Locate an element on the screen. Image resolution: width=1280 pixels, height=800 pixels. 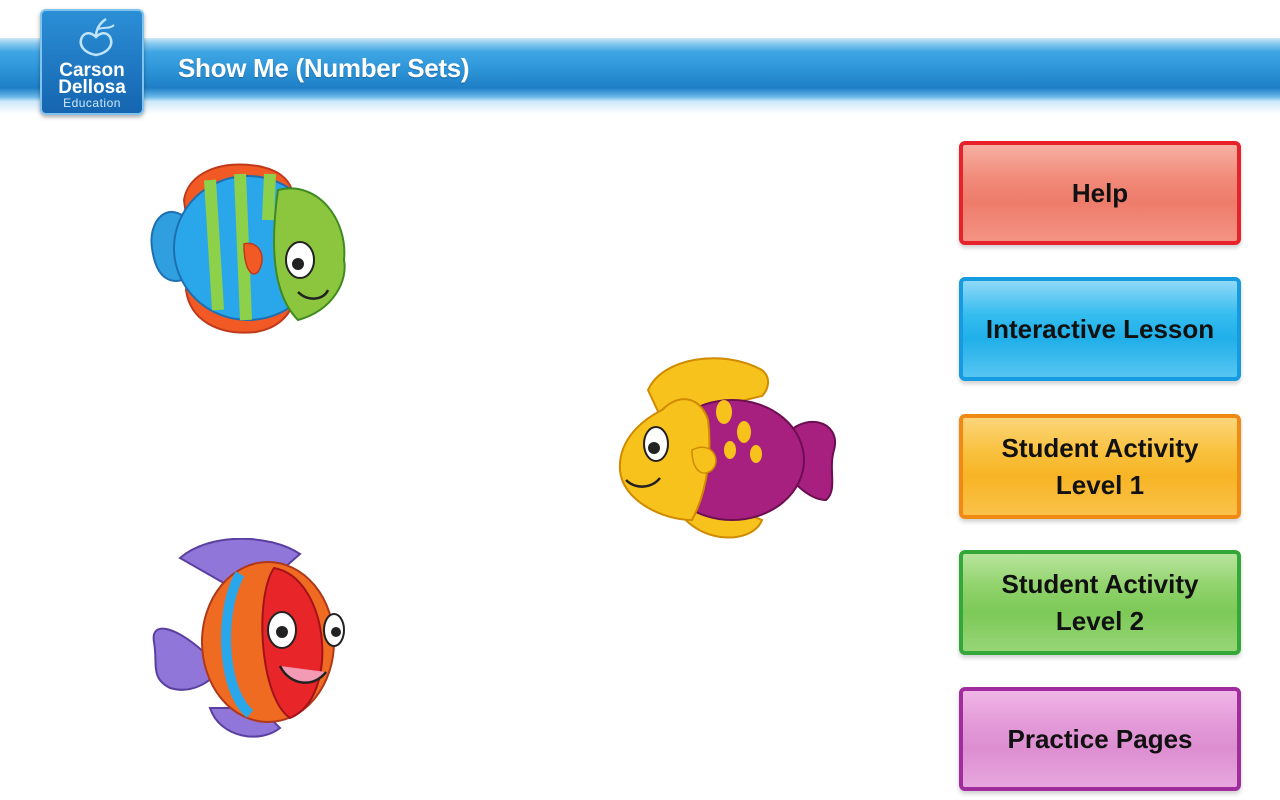
interactive-lesson-button: Interactive Lesson is located at coordinates (1100, 329).